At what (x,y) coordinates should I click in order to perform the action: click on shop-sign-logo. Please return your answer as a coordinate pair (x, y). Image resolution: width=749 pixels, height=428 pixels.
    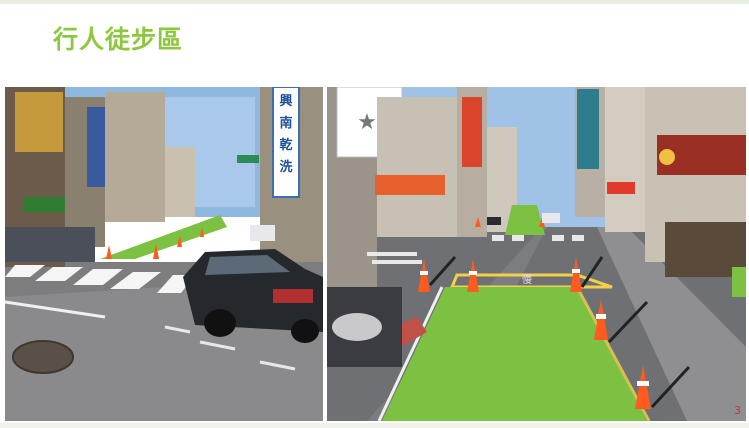
    Looking at the image, I should click on (667, 157).